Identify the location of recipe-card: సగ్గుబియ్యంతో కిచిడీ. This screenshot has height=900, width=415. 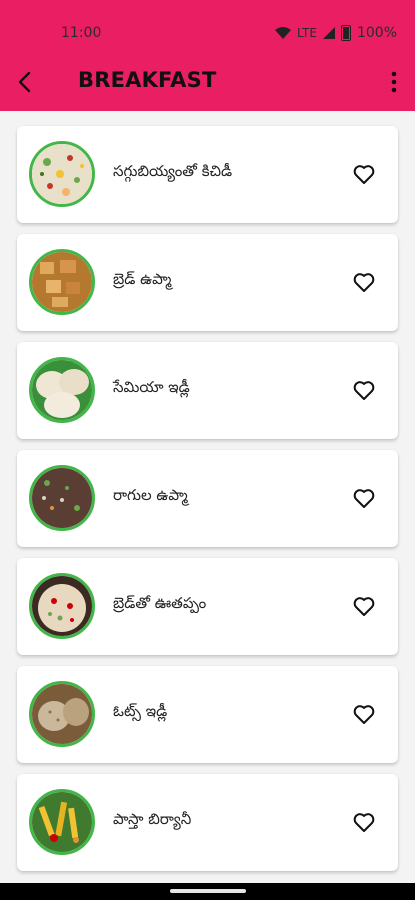
(207, 174).